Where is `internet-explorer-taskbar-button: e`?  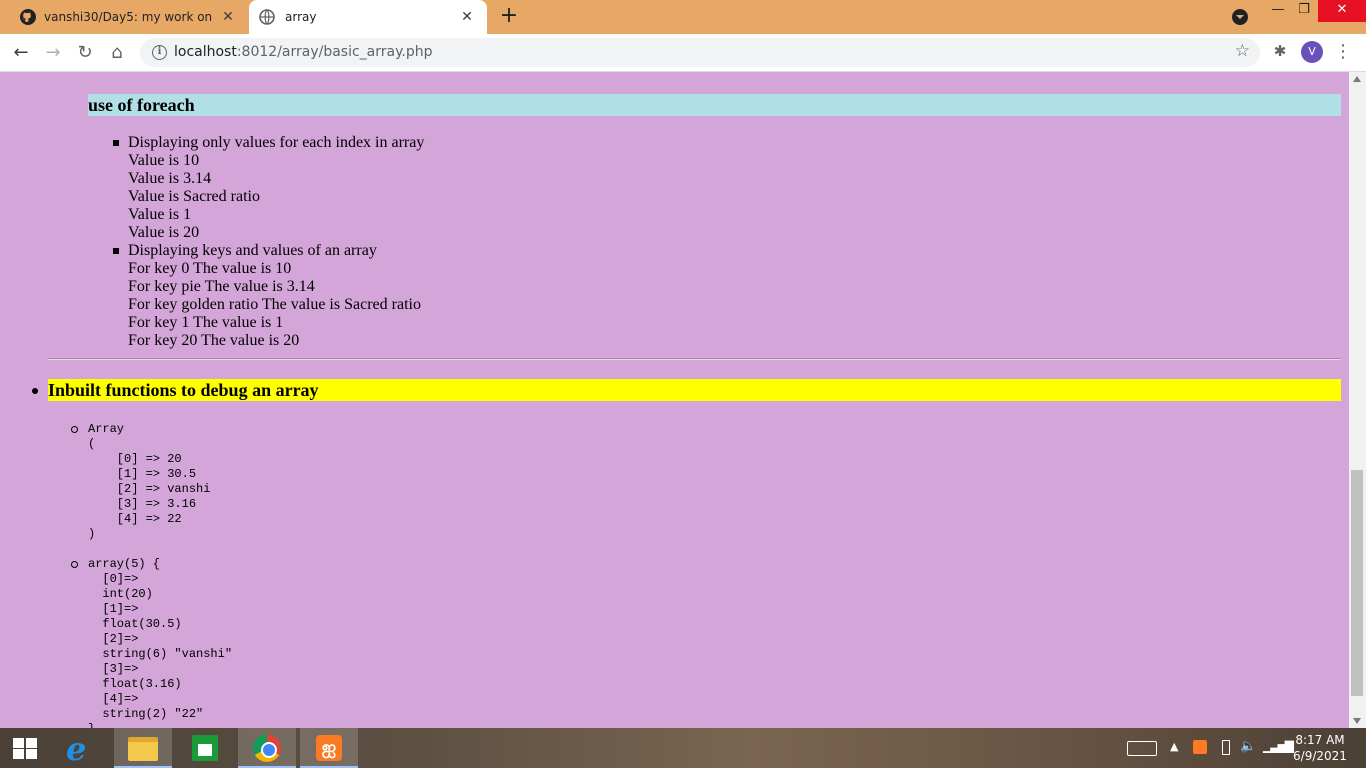
internet-explorer-taskbar-button: e is located at coordinates (81, 748).